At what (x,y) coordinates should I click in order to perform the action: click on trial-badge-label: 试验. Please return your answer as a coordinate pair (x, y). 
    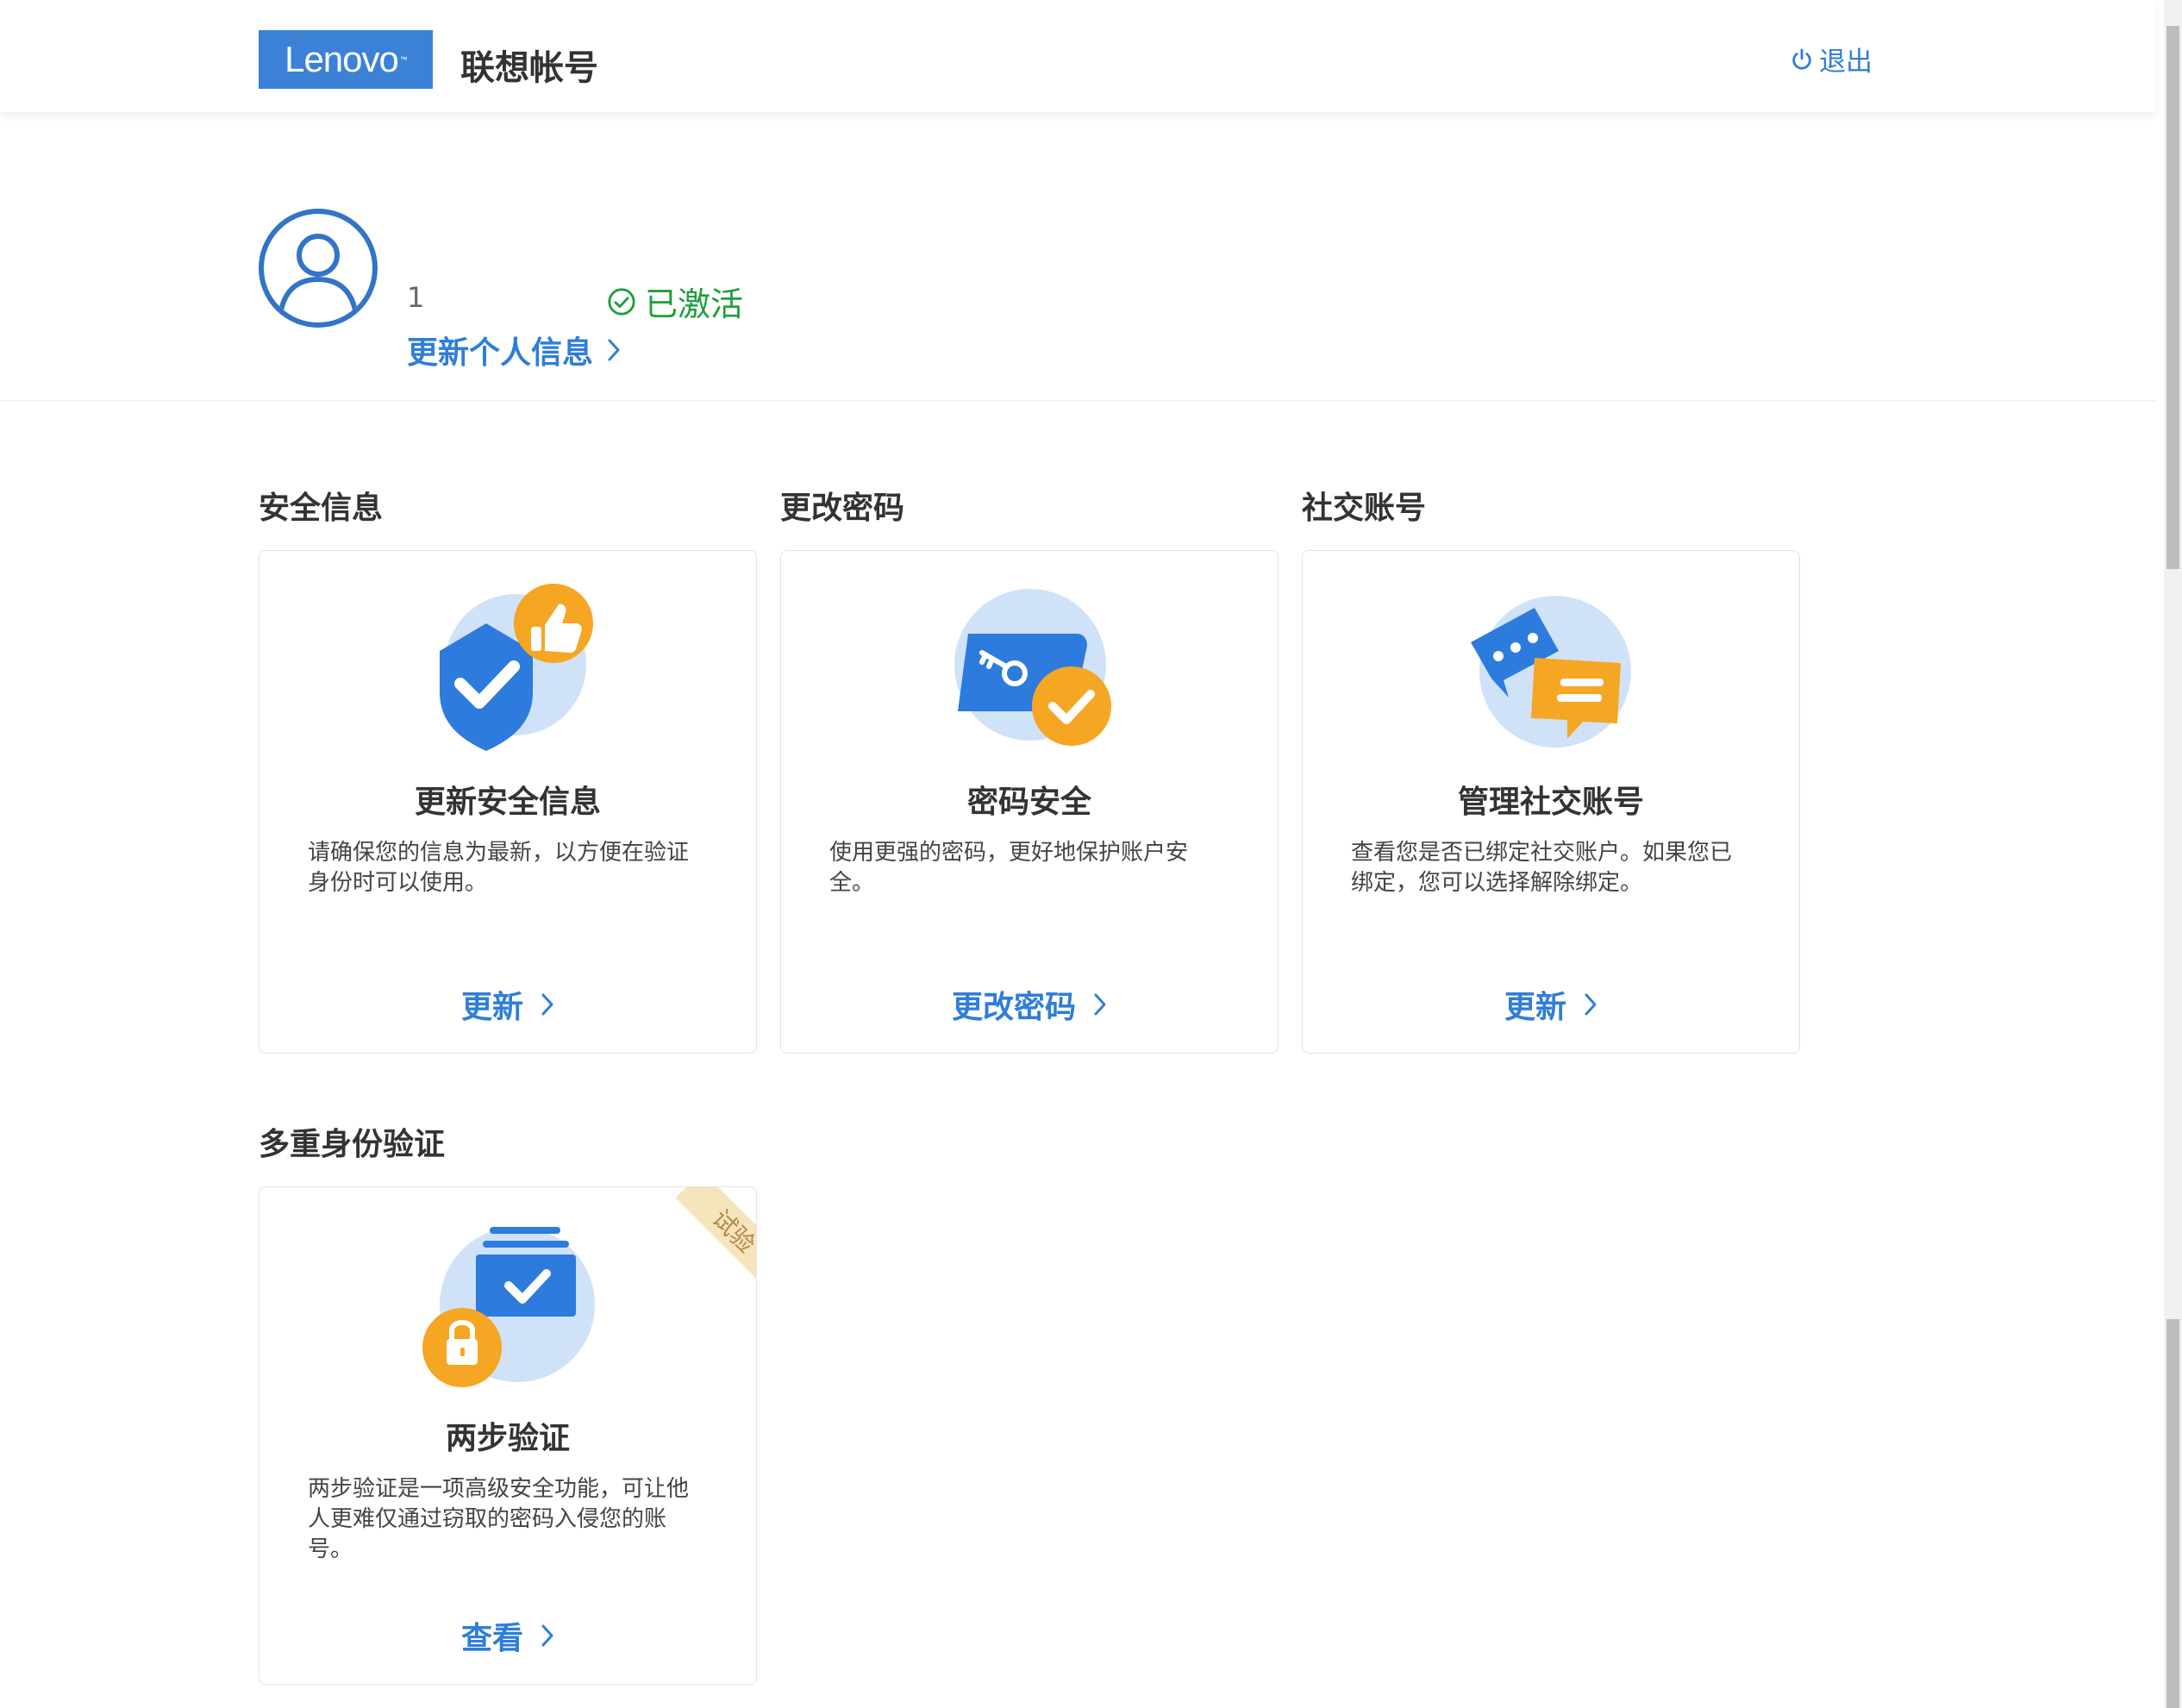
    Looking at the image, I should click on (731, 1231).